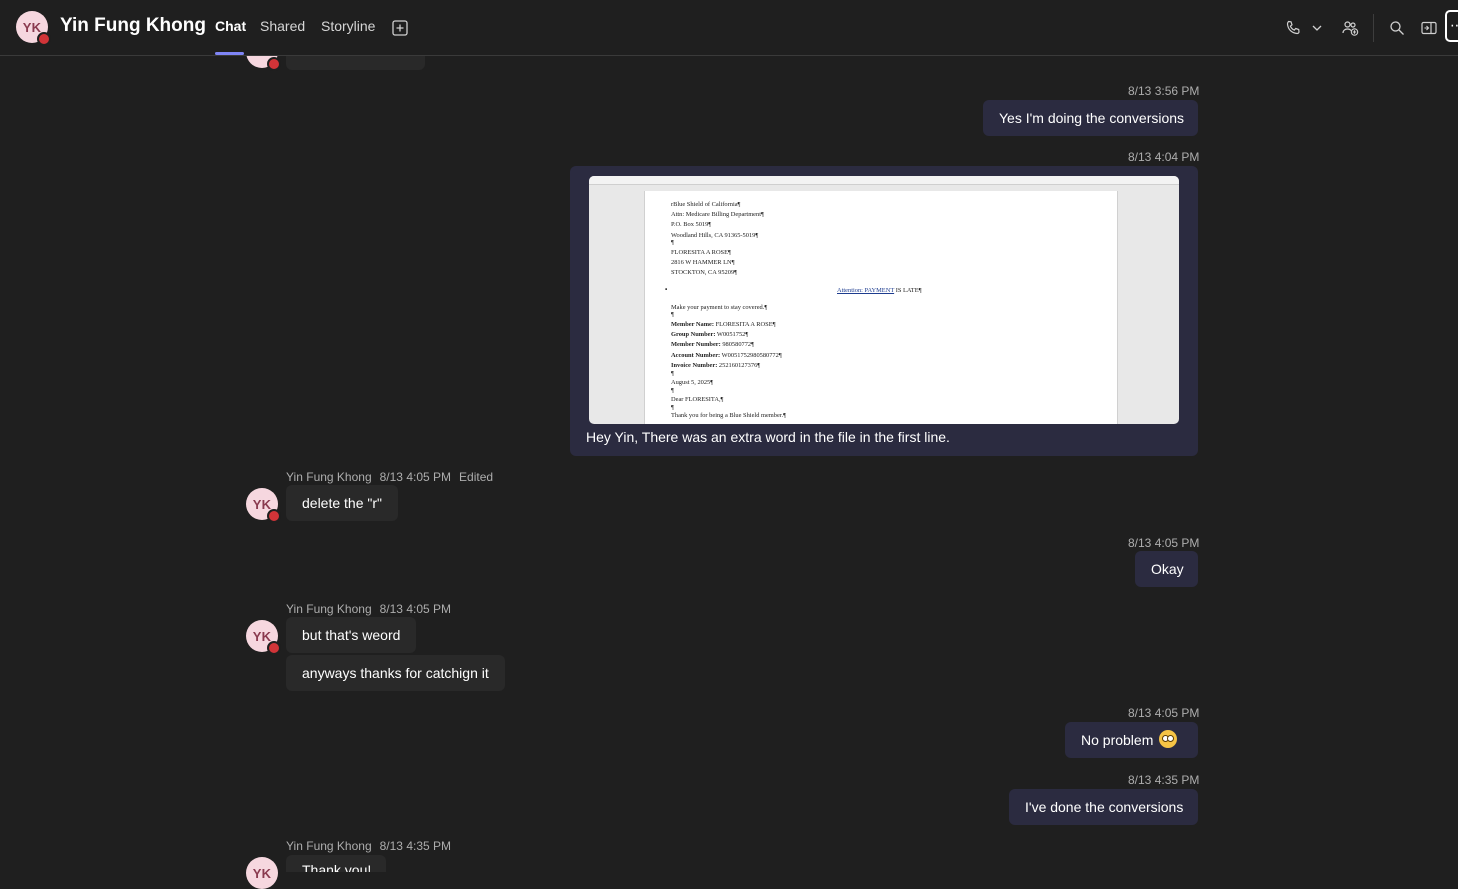  I want to click on add-tab-icon, so click(400, 28).